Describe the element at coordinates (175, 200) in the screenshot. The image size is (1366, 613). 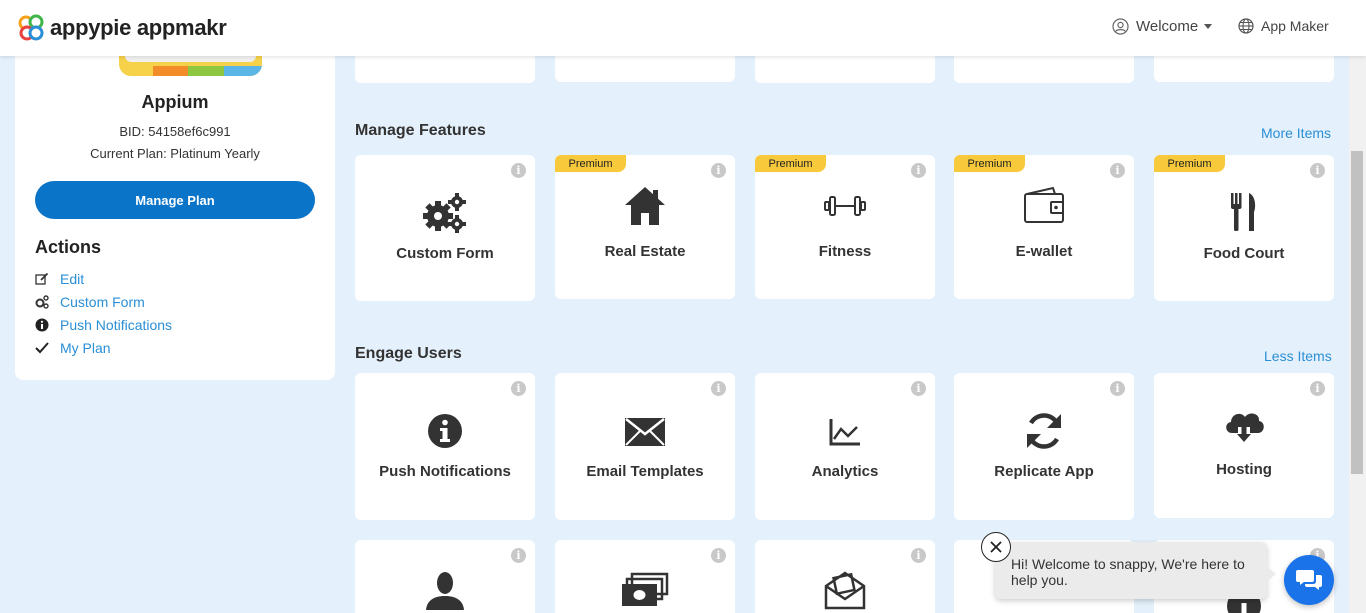
I see `manage-plan-button: Manage Plan` at that location.